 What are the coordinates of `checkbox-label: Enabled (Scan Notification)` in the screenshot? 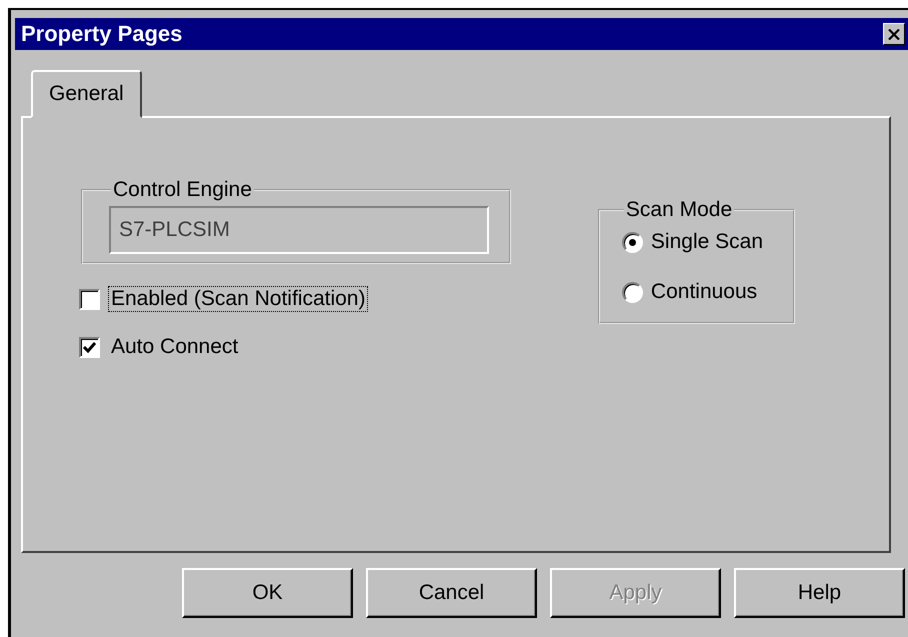 It's located at (238, 299).